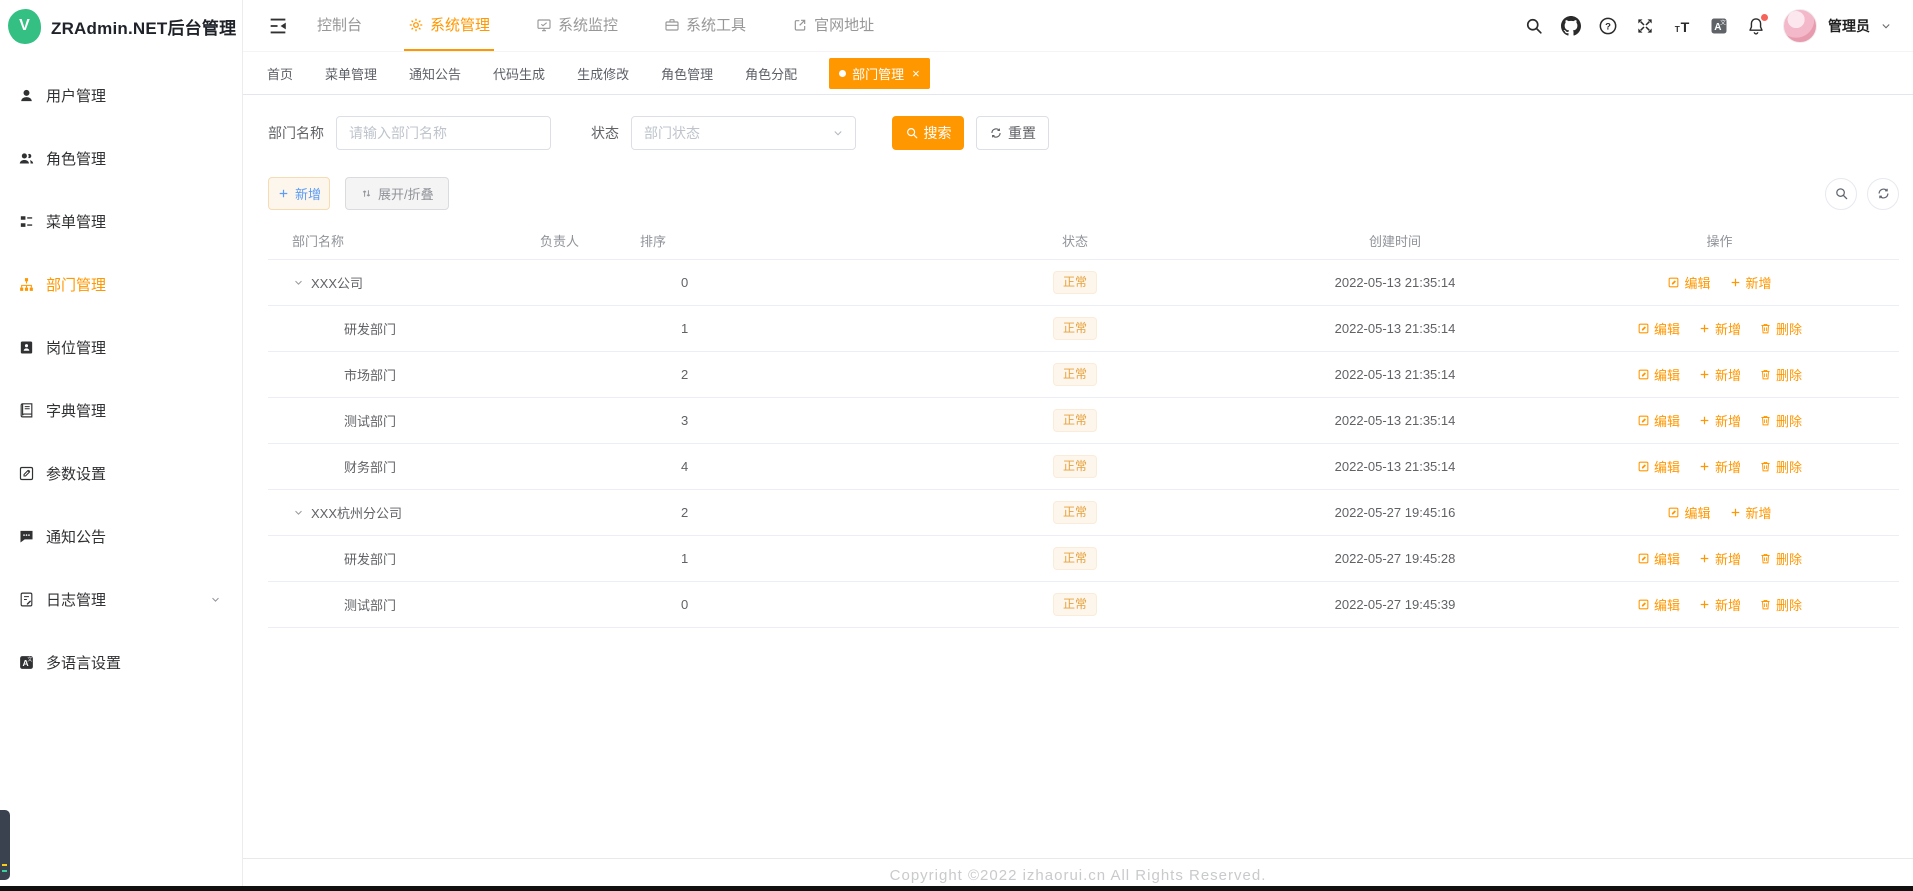  Describe the element at coordinates (121, 410) in the screenshot. I see `sidebar-item-字典管理: 字典管理` at that location.